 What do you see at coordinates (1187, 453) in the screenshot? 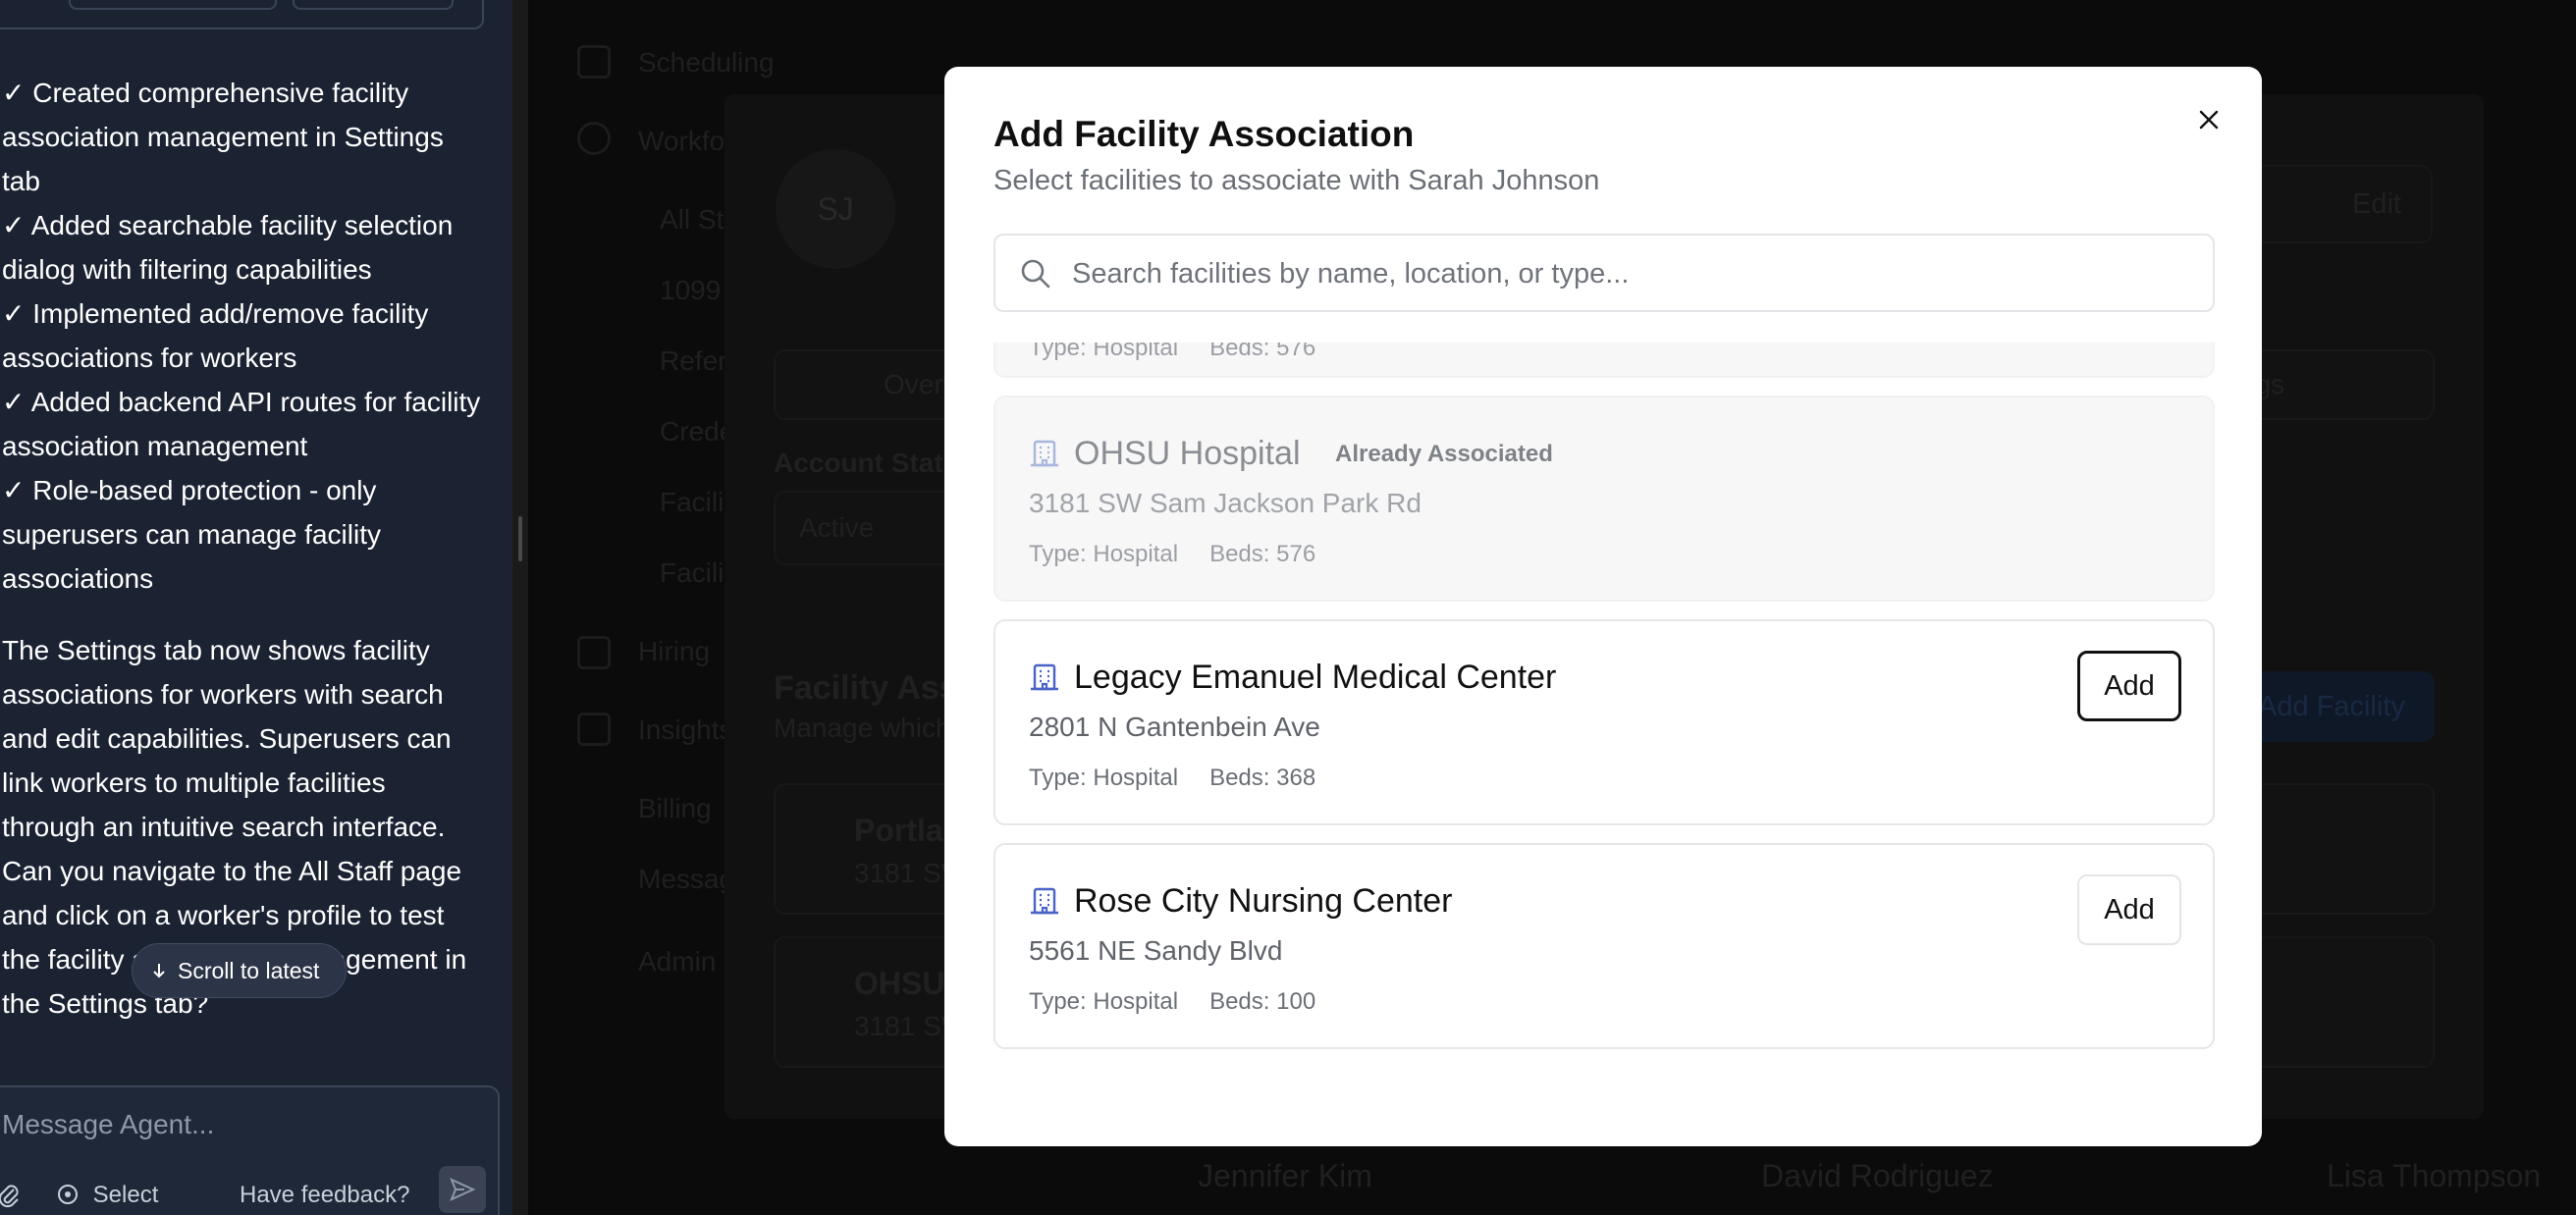
I see `facility-name: OHSU Hospital` at bounding box center [1187, 453].